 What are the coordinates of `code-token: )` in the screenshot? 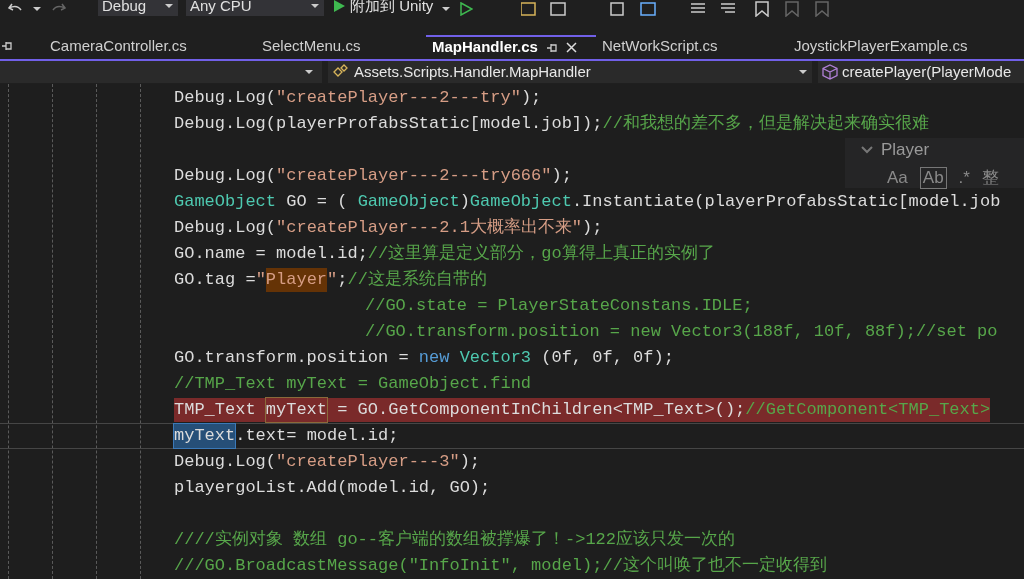 It's located at (464, 202).